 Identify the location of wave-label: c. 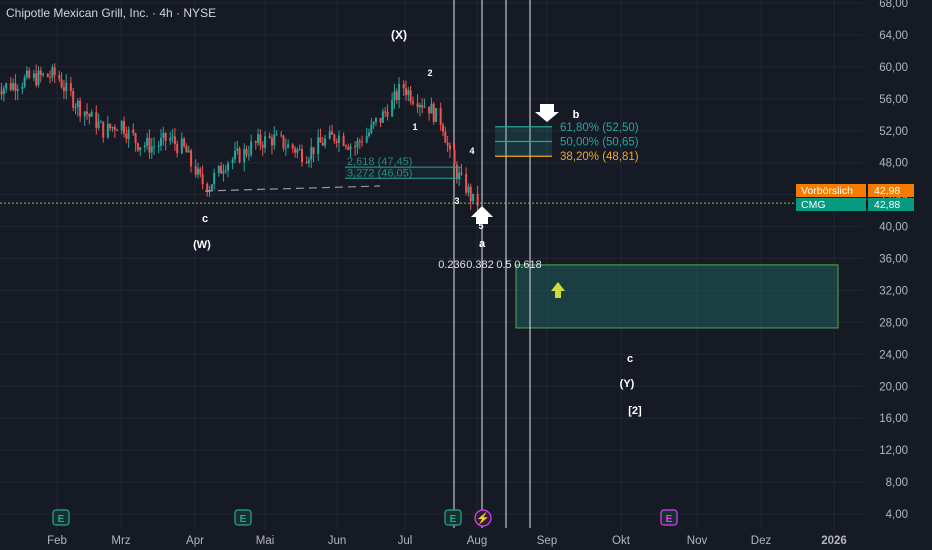
(630, 359).